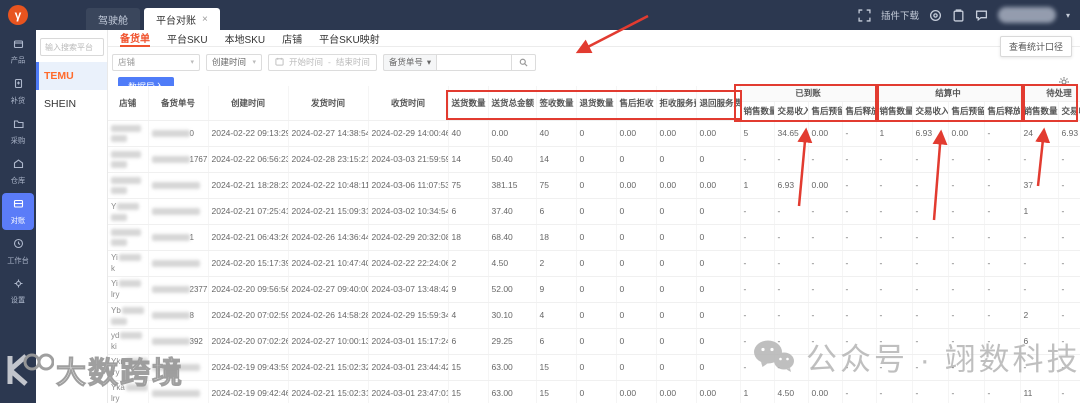 The height and width of the screenshot is (403, 1080). What do you see at coordinates (966, 391) in the screenshot?
I see `cell-settling-2: -` at bounding box center [966, 391].